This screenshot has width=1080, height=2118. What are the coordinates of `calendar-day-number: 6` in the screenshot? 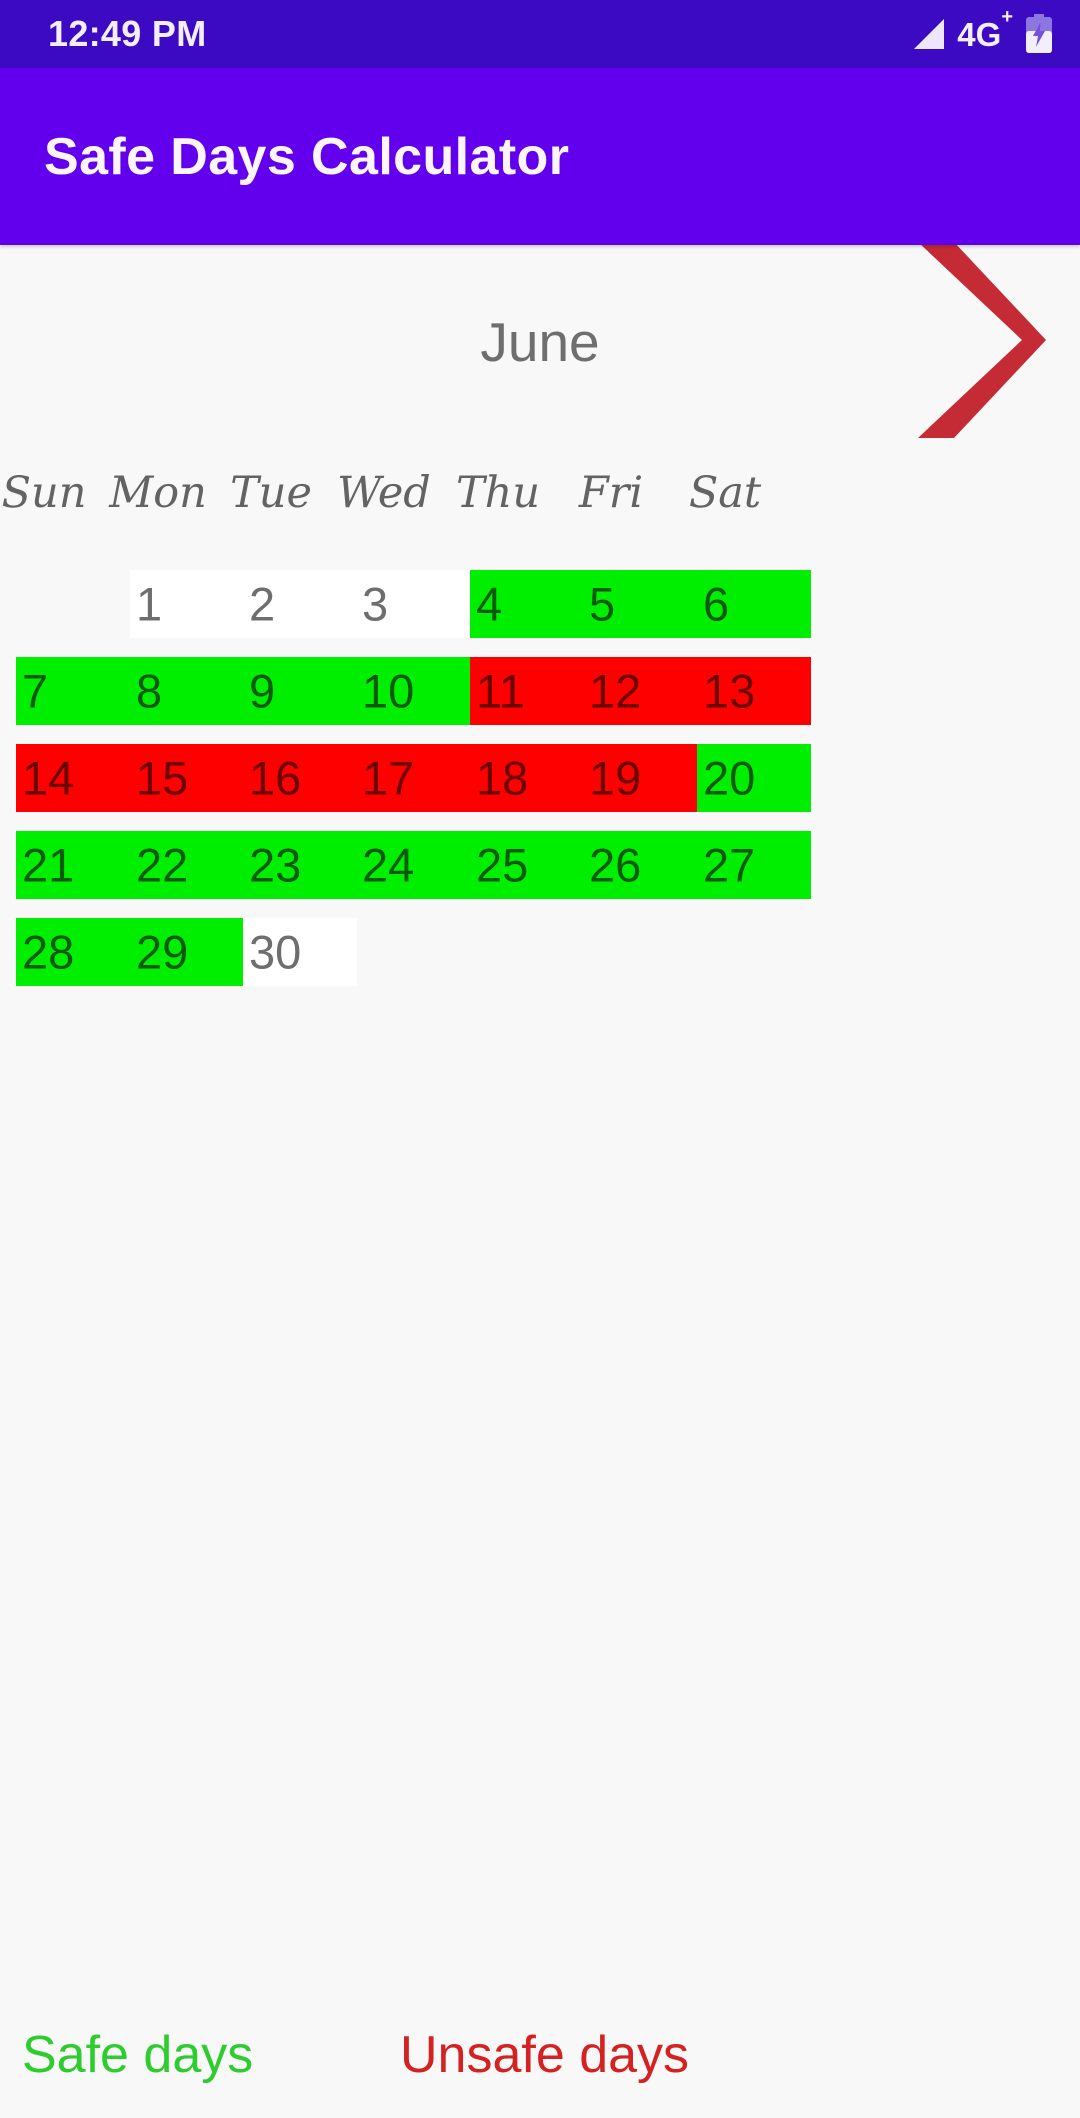 It's located at (716, 604).